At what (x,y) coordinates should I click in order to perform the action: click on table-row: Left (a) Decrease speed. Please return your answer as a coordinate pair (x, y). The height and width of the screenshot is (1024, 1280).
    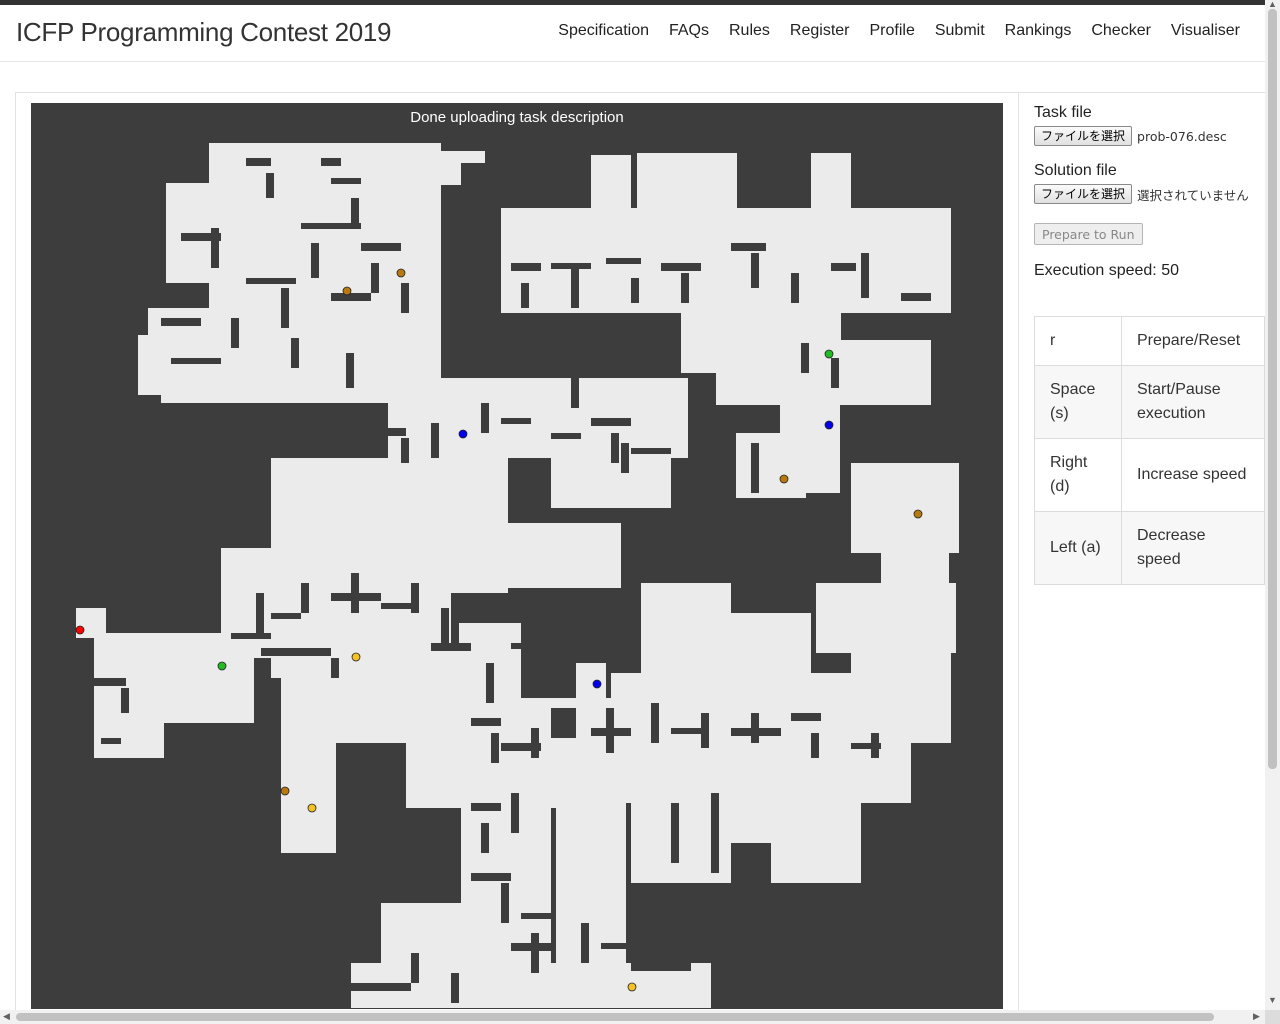
    Looking at the image, I should click on (1149, 548).